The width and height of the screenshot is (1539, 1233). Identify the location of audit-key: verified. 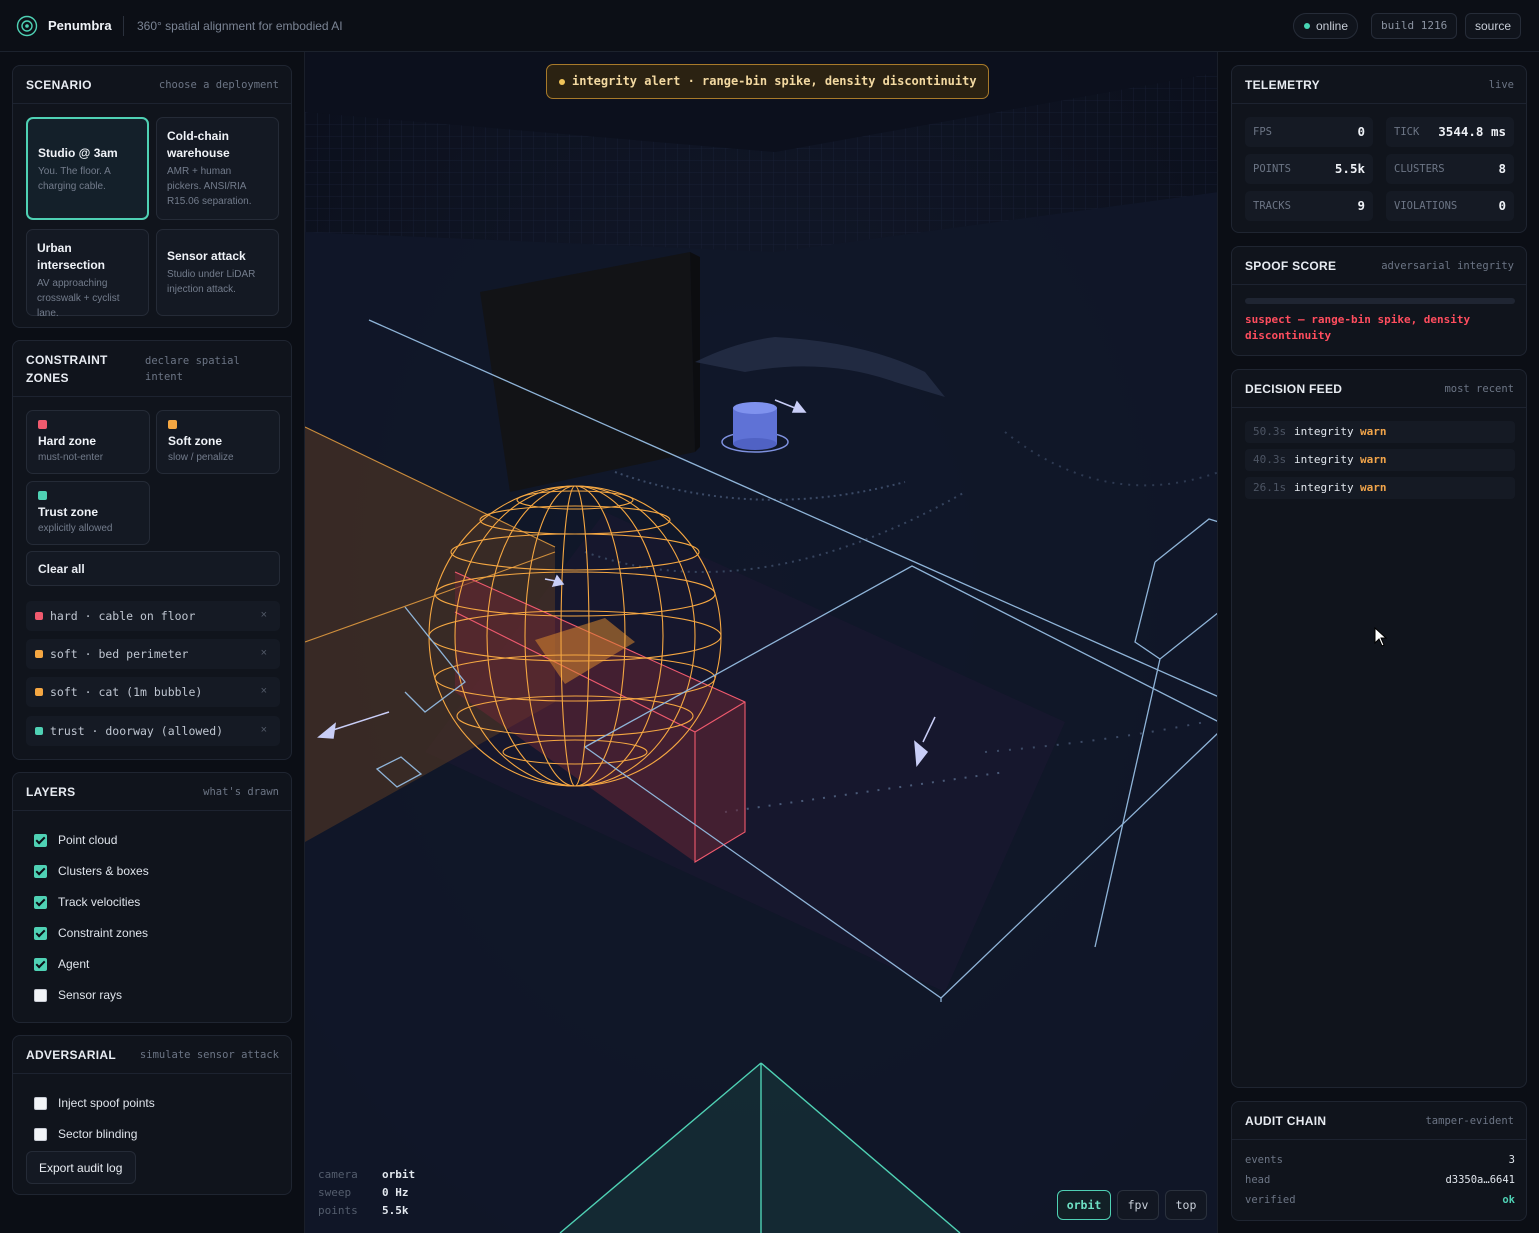
(1270, 1200).